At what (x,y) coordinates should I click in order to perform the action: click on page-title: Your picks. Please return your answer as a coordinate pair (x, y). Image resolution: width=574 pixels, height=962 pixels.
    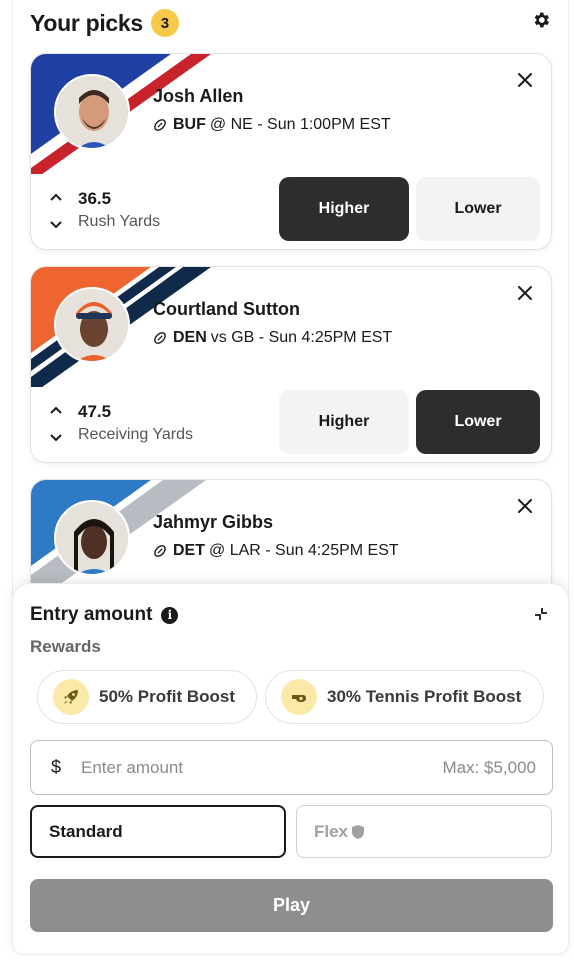
    Looking at the image, I should click on (86, 22).